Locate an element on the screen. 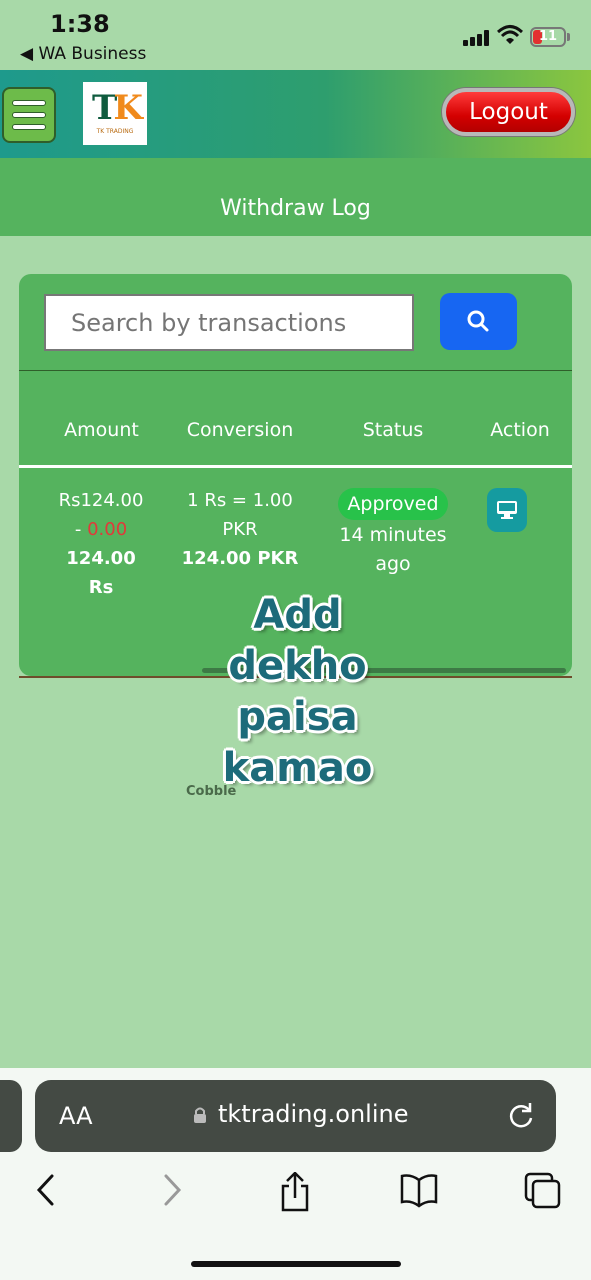  logo-subtitle: TK TRADING is located at coordinates (115, 131).